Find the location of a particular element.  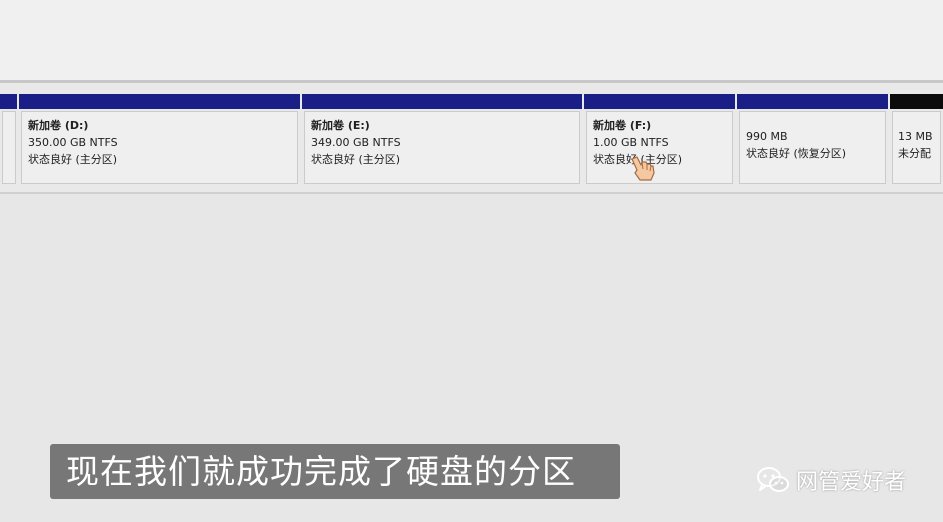

partition-body: 990 MB 状态良好 (恢复分区) is located at coordinates (812, 147).